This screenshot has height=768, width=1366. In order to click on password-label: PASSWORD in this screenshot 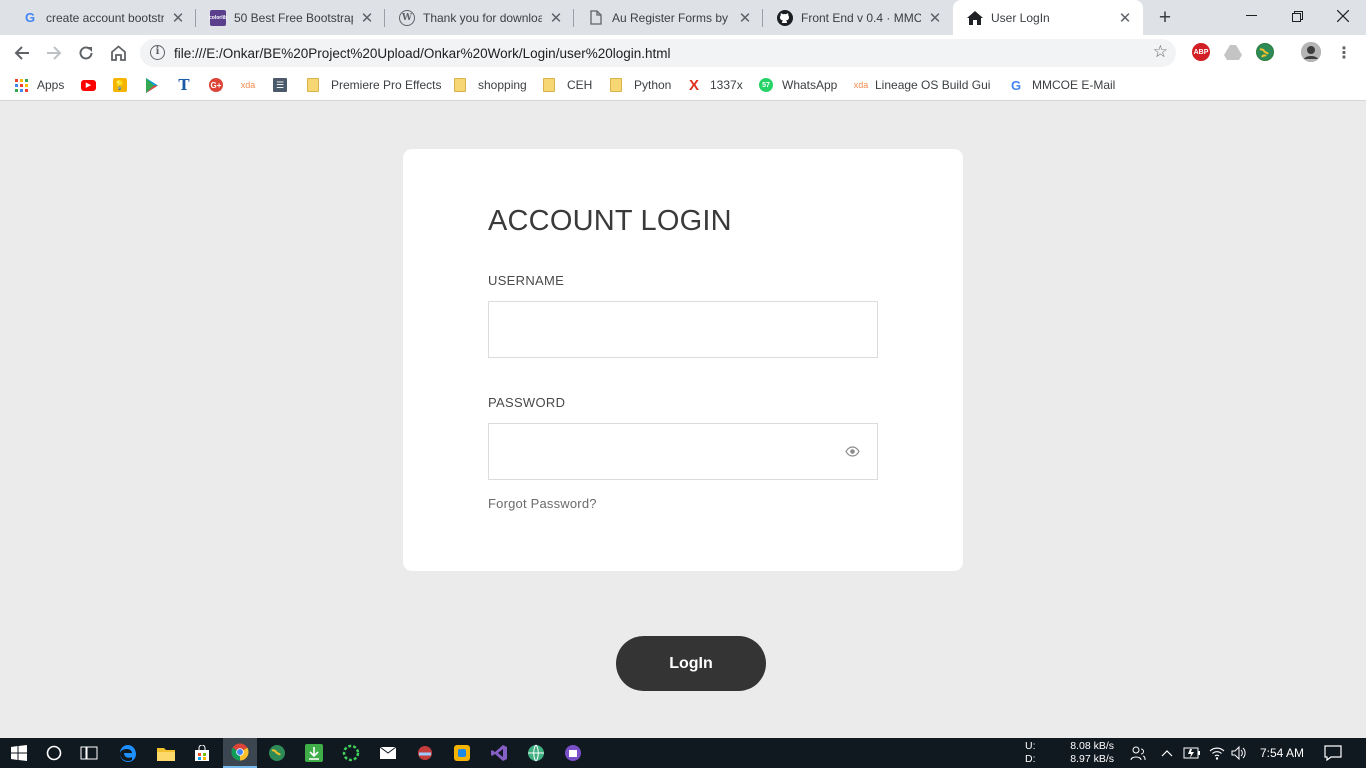, I will do `click(527, 402)`.